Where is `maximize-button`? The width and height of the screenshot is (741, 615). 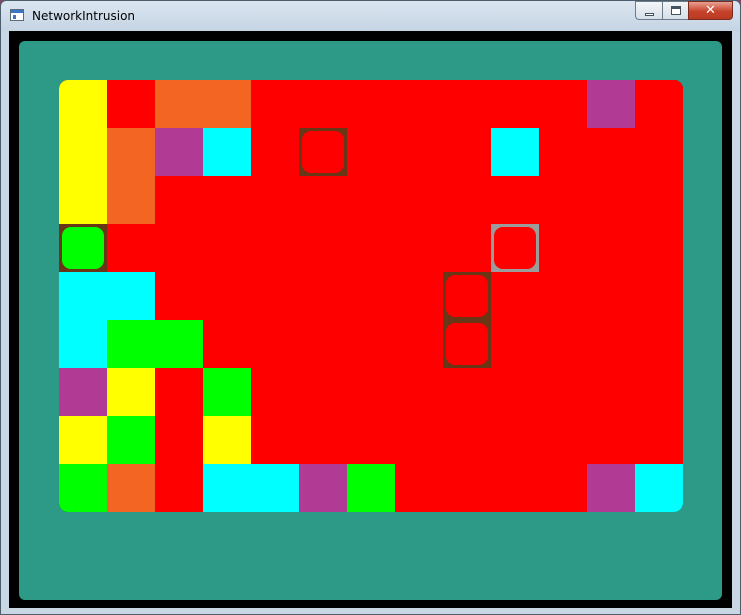
maximize-button is located at coordinates (675, 10).